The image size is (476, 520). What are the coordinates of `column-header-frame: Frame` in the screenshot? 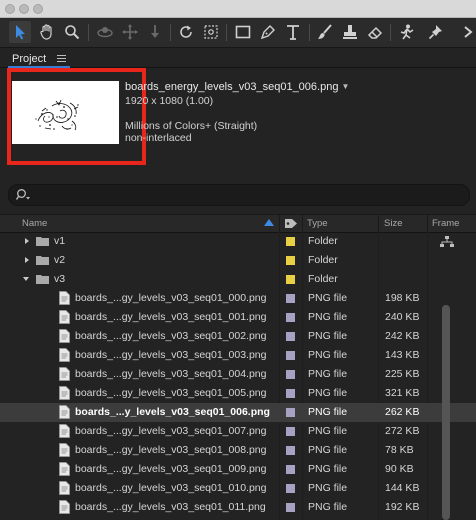 It's located at (445, 223).